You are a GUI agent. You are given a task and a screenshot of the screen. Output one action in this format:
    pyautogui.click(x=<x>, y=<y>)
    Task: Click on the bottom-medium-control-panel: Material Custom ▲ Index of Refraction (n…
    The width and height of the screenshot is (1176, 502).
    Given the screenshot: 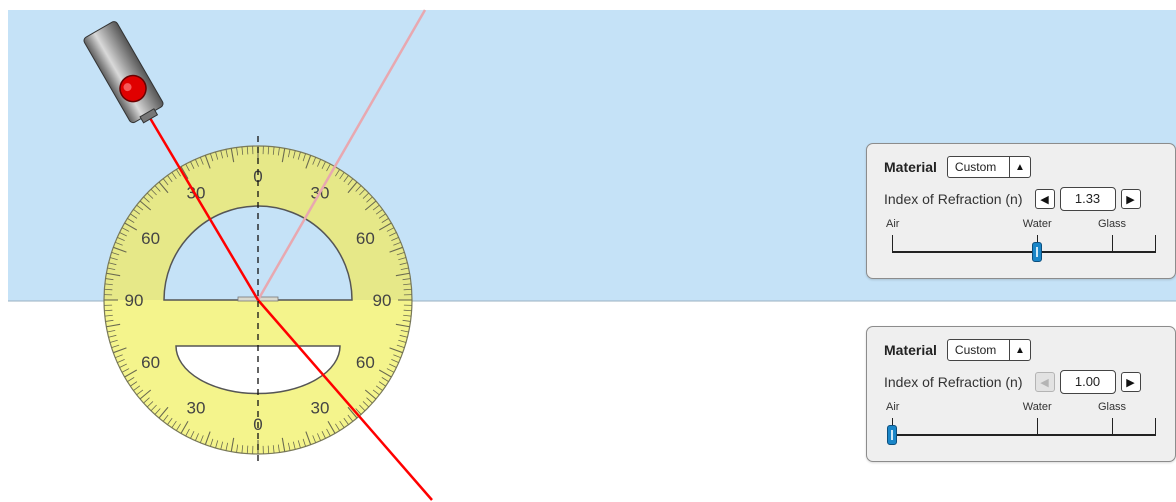 What is the action you would take?
    pyautogui.click(x=1021, y=394)
    